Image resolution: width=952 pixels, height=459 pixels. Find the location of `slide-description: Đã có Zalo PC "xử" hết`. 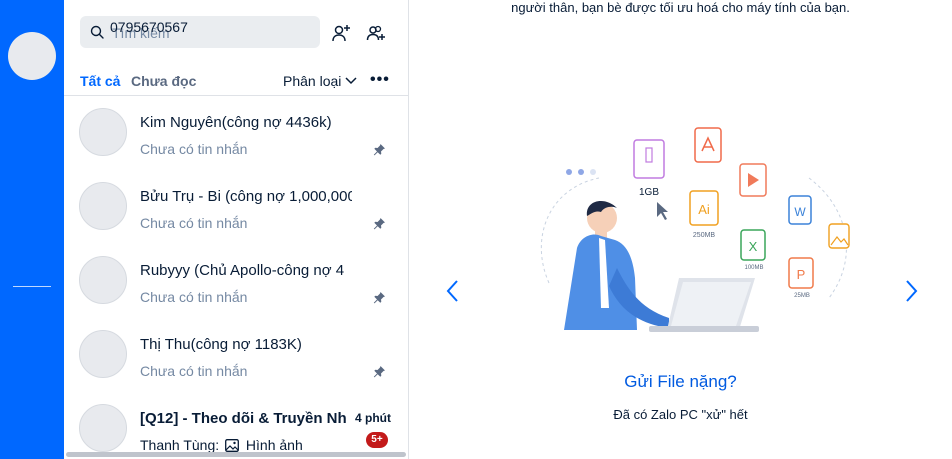

slide-description: Đã có Zalo PC "xử" hết is located at coordinates (680, 414).